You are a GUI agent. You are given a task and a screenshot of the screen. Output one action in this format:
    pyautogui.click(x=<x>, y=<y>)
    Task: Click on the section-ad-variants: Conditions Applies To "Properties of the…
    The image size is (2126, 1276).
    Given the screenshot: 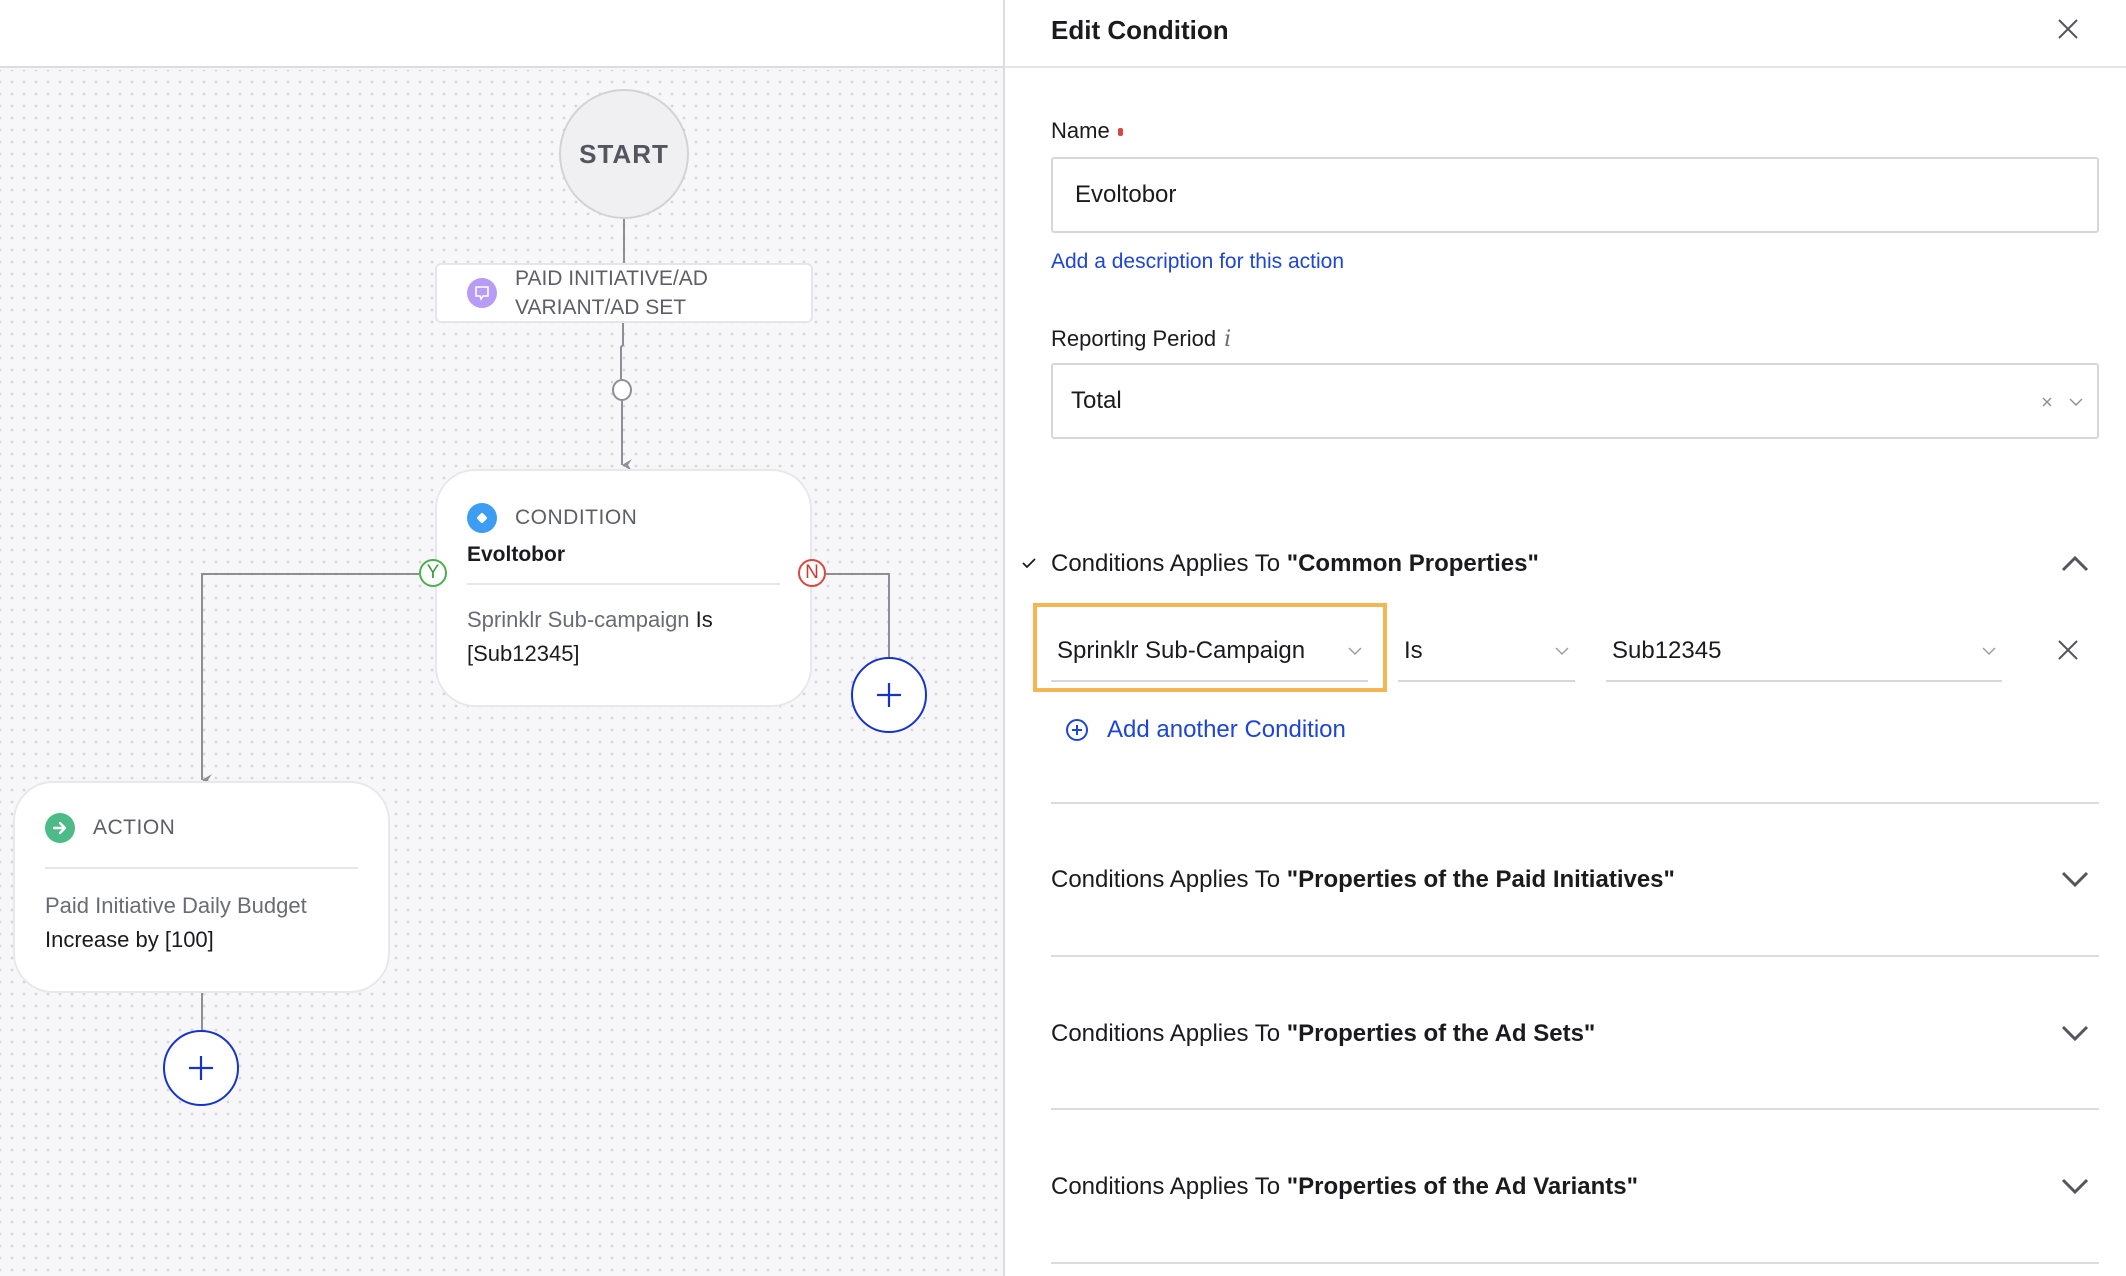 What is the action you would take?
    pyautogui.click(x=1575, y=1187)
    